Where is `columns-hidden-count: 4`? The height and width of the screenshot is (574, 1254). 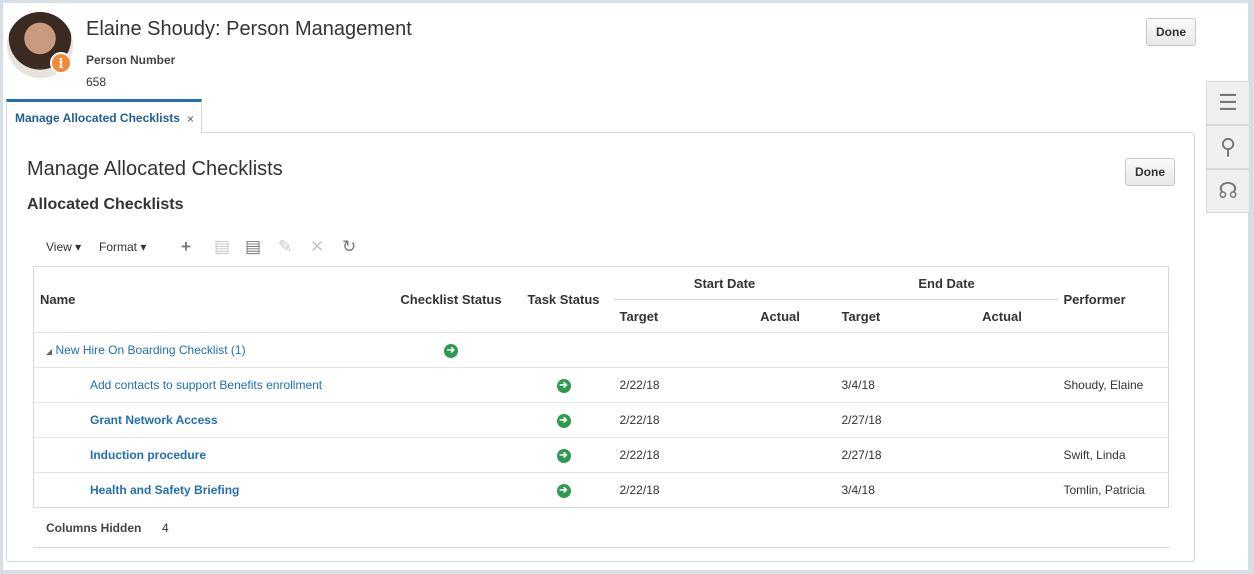
columns-hidden-count: 4 is located at coordinates (165, 528).